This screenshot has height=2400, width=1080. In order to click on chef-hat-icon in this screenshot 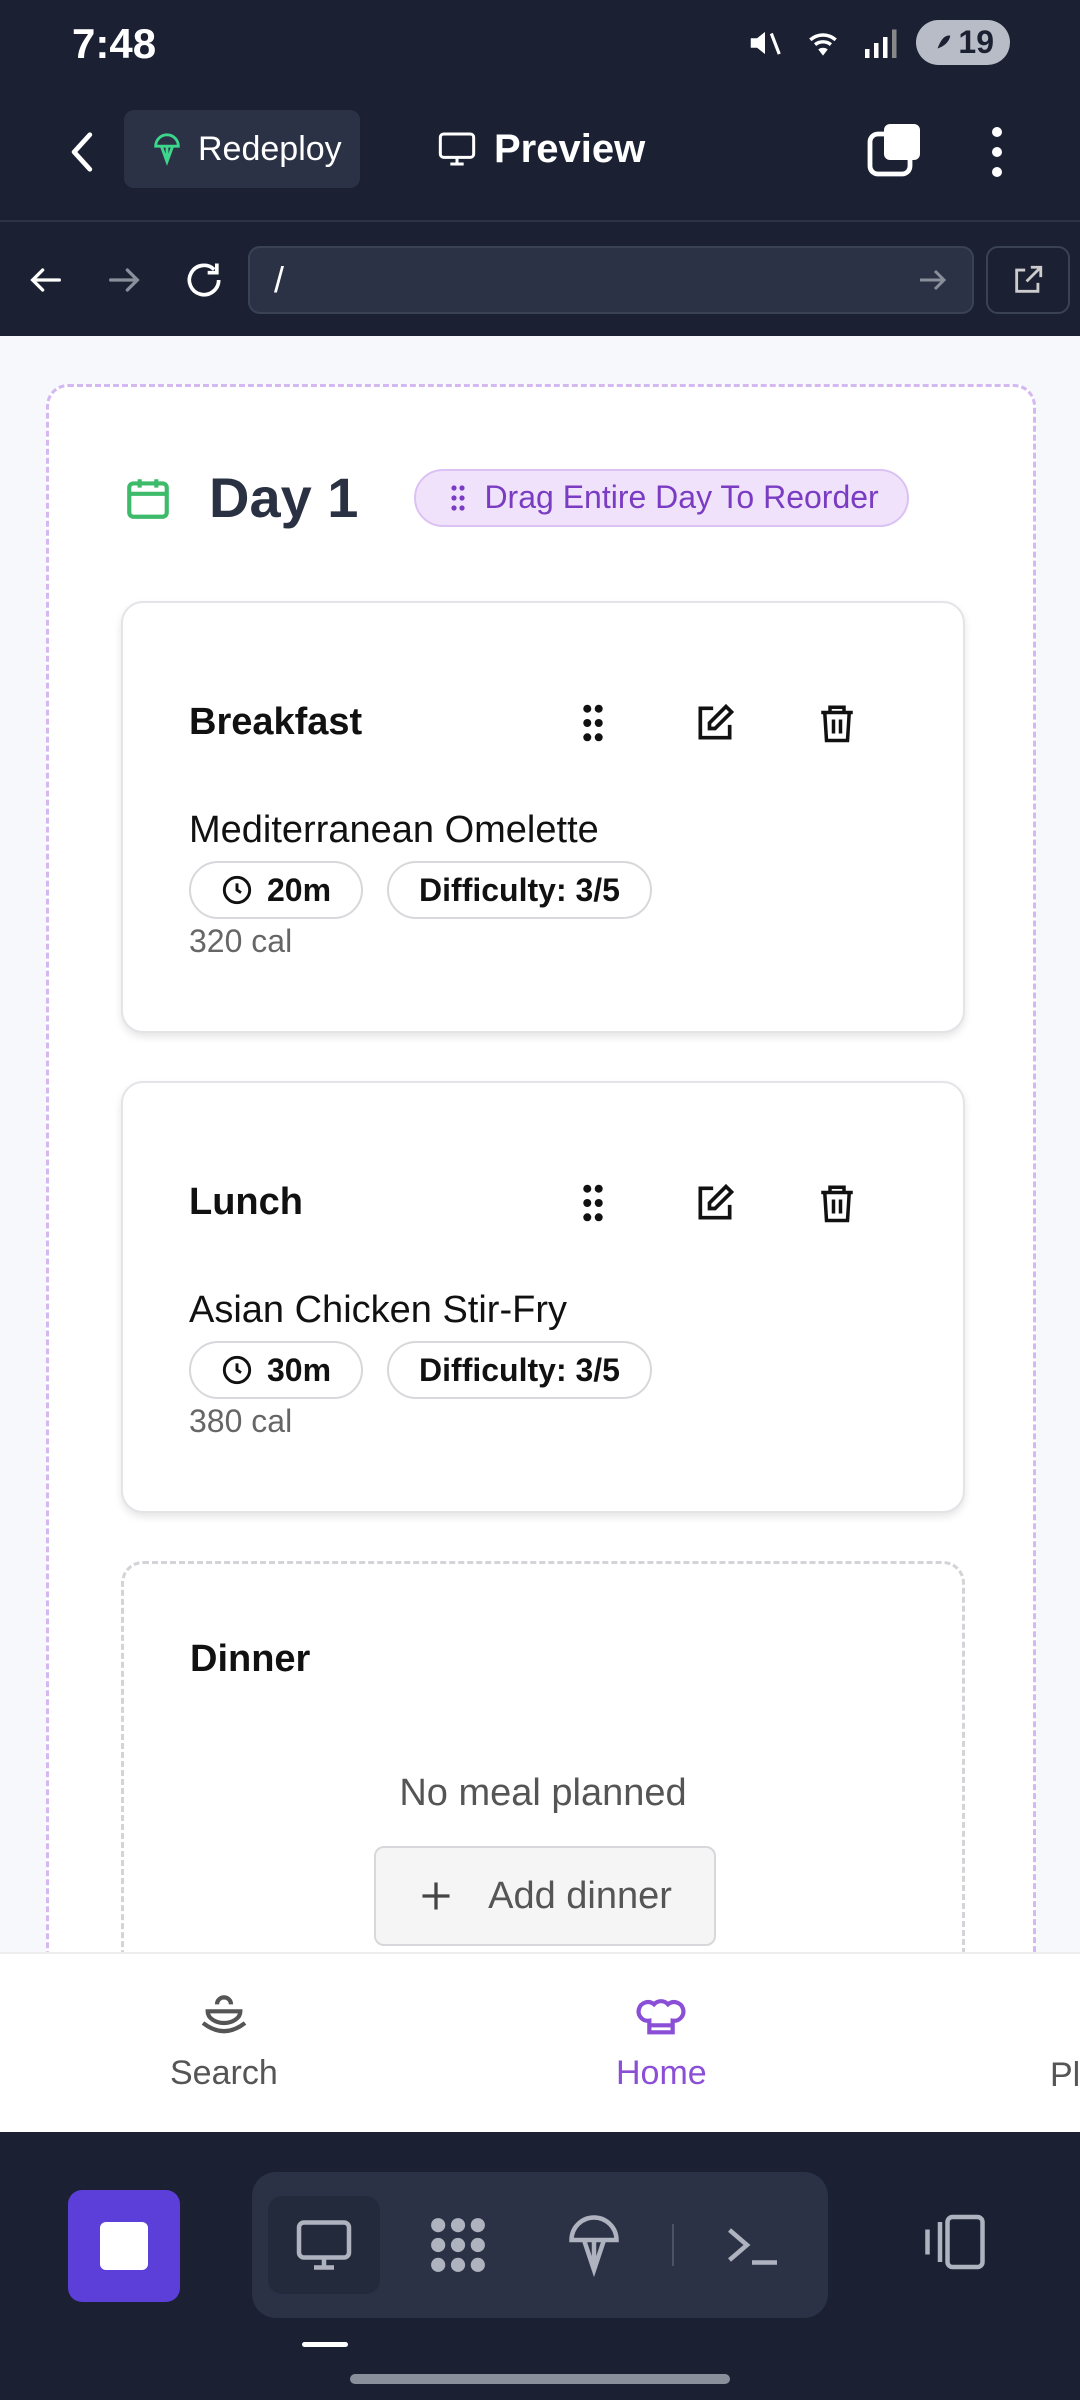, I will do `click(661, 2017)`.